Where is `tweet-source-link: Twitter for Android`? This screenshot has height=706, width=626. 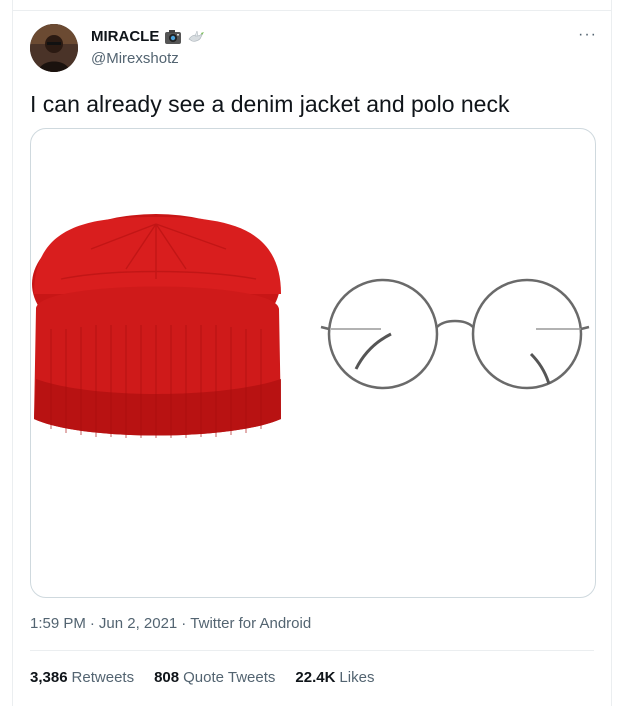
tweet-source-link: Twitter for Android is located at coordinates (250, 623).